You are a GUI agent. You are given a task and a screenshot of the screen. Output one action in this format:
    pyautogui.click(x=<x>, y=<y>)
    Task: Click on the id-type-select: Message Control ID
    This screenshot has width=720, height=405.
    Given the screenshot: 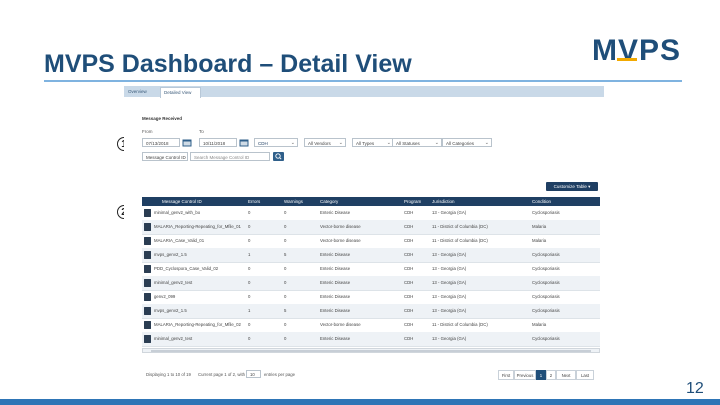 What is the action you would take?
    pyautogui.click(x=165, y=156)
    